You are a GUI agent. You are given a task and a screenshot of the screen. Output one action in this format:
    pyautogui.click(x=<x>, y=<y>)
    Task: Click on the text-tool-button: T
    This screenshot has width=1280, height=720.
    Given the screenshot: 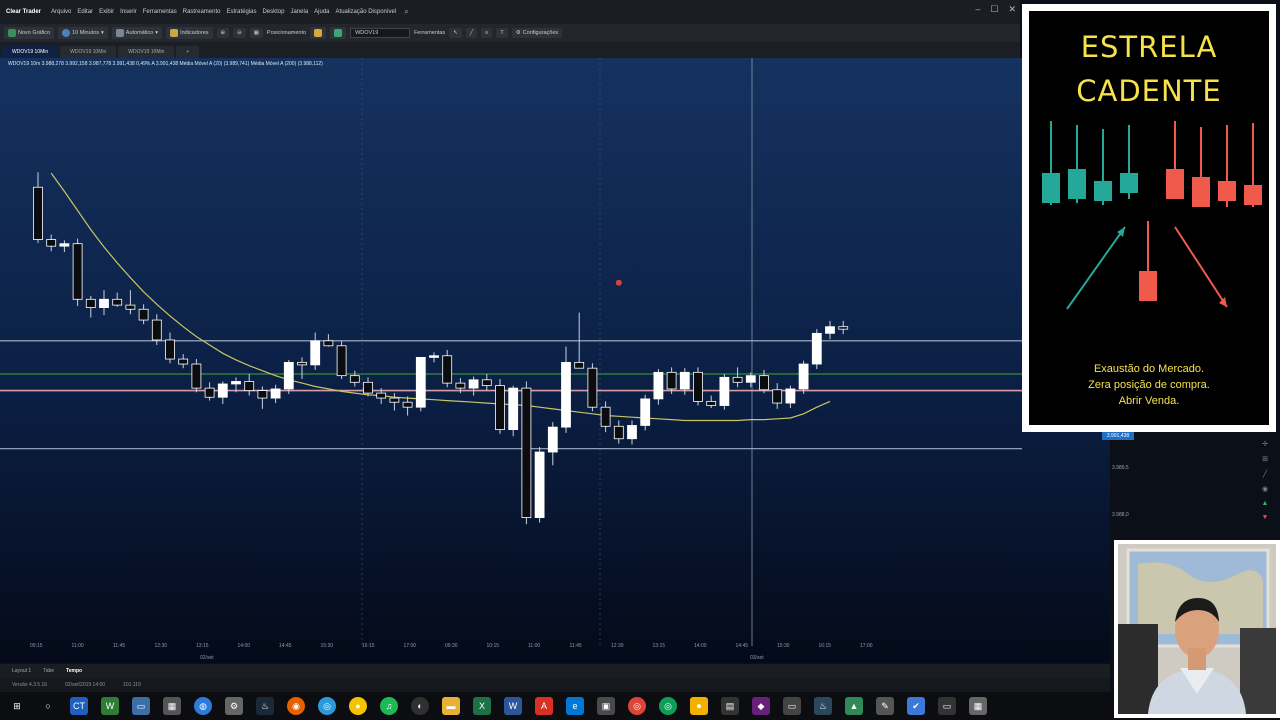 What is the action you would take?
    pyautogui.click(x=502, y=33)
    